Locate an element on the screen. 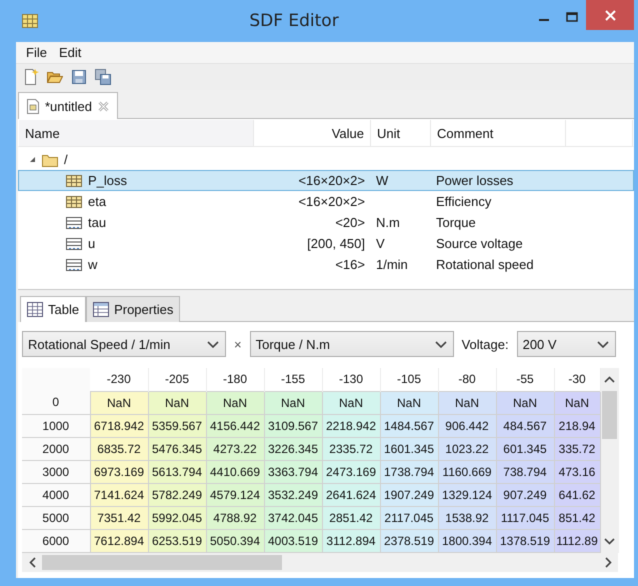 The height and width of the screenshot is (586, 638). table-cell: 1601.345 is located at coordinates (409, 448).